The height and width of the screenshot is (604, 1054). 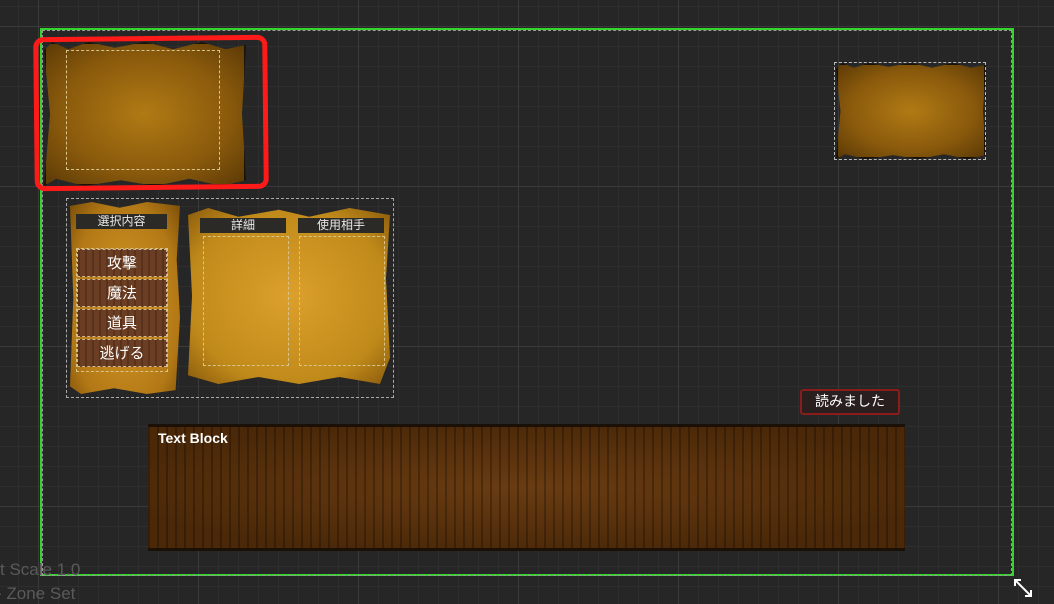 I want to click on resize-icon, so click(x=1023, y=588).